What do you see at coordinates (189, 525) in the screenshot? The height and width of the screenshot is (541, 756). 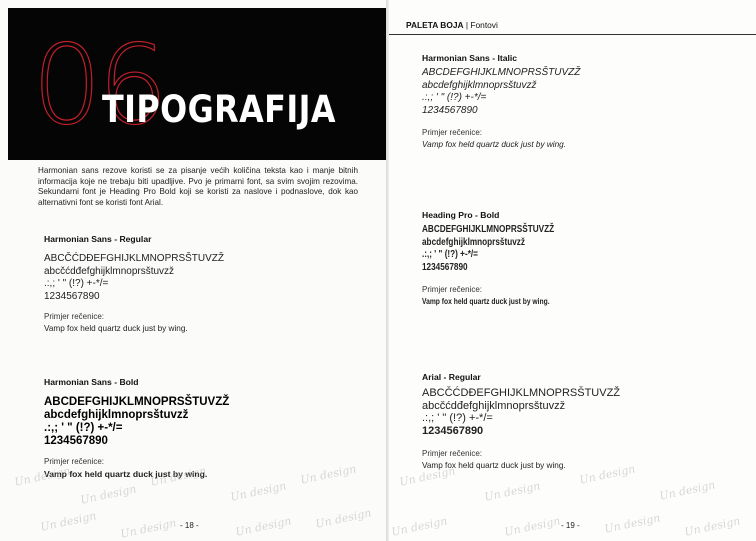 I see `page-number: - 18 -` at bounding box center [189, 525].